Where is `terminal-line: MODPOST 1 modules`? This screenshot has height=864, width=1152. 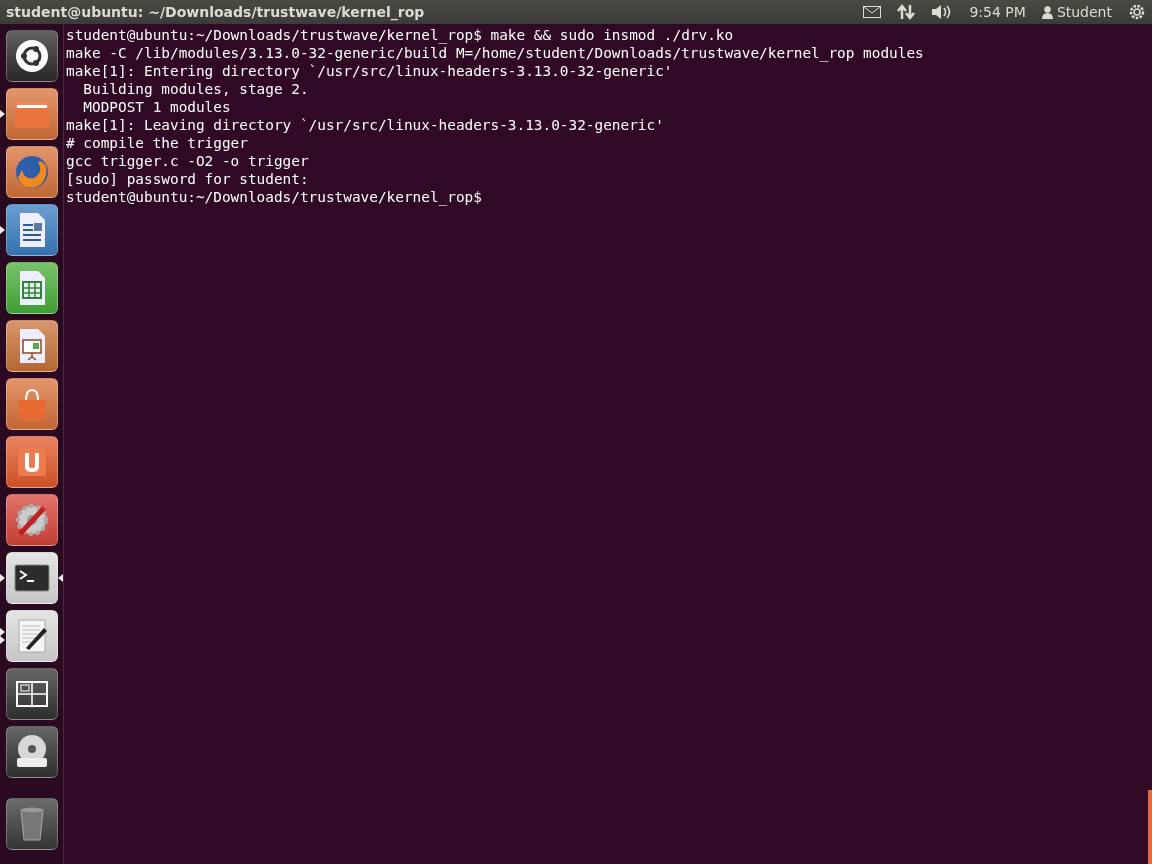
terminal-line: MODPOST 1 modules is located at coordinates (156, 107).